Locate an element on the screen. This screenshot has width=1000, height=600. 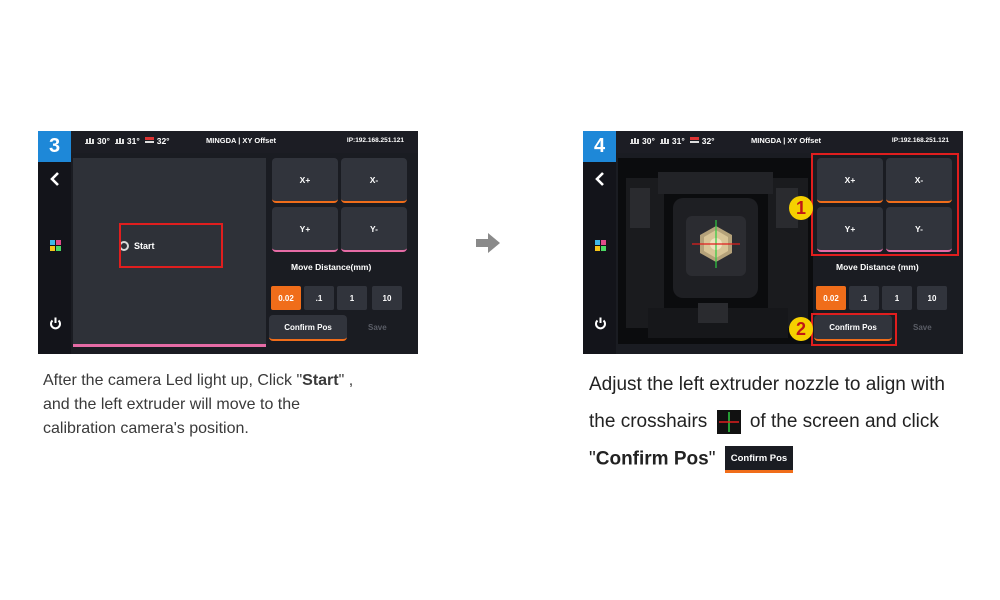
extruder-camera-image is located at coordinates (715, 251).